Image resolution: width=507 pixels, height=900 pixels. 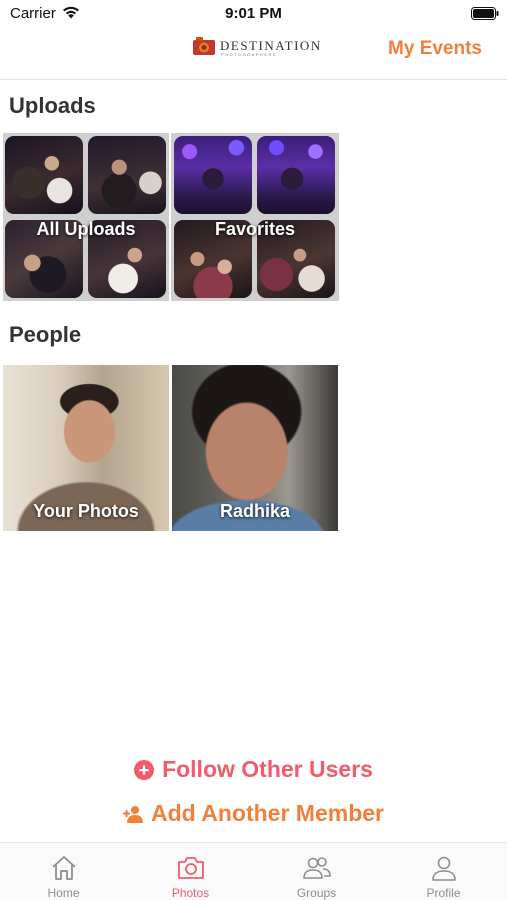 What do you see at coordinates (443, 893) in the screenshot?
I see `tab-profile-label: Profile` at bounding box center [443, 893].